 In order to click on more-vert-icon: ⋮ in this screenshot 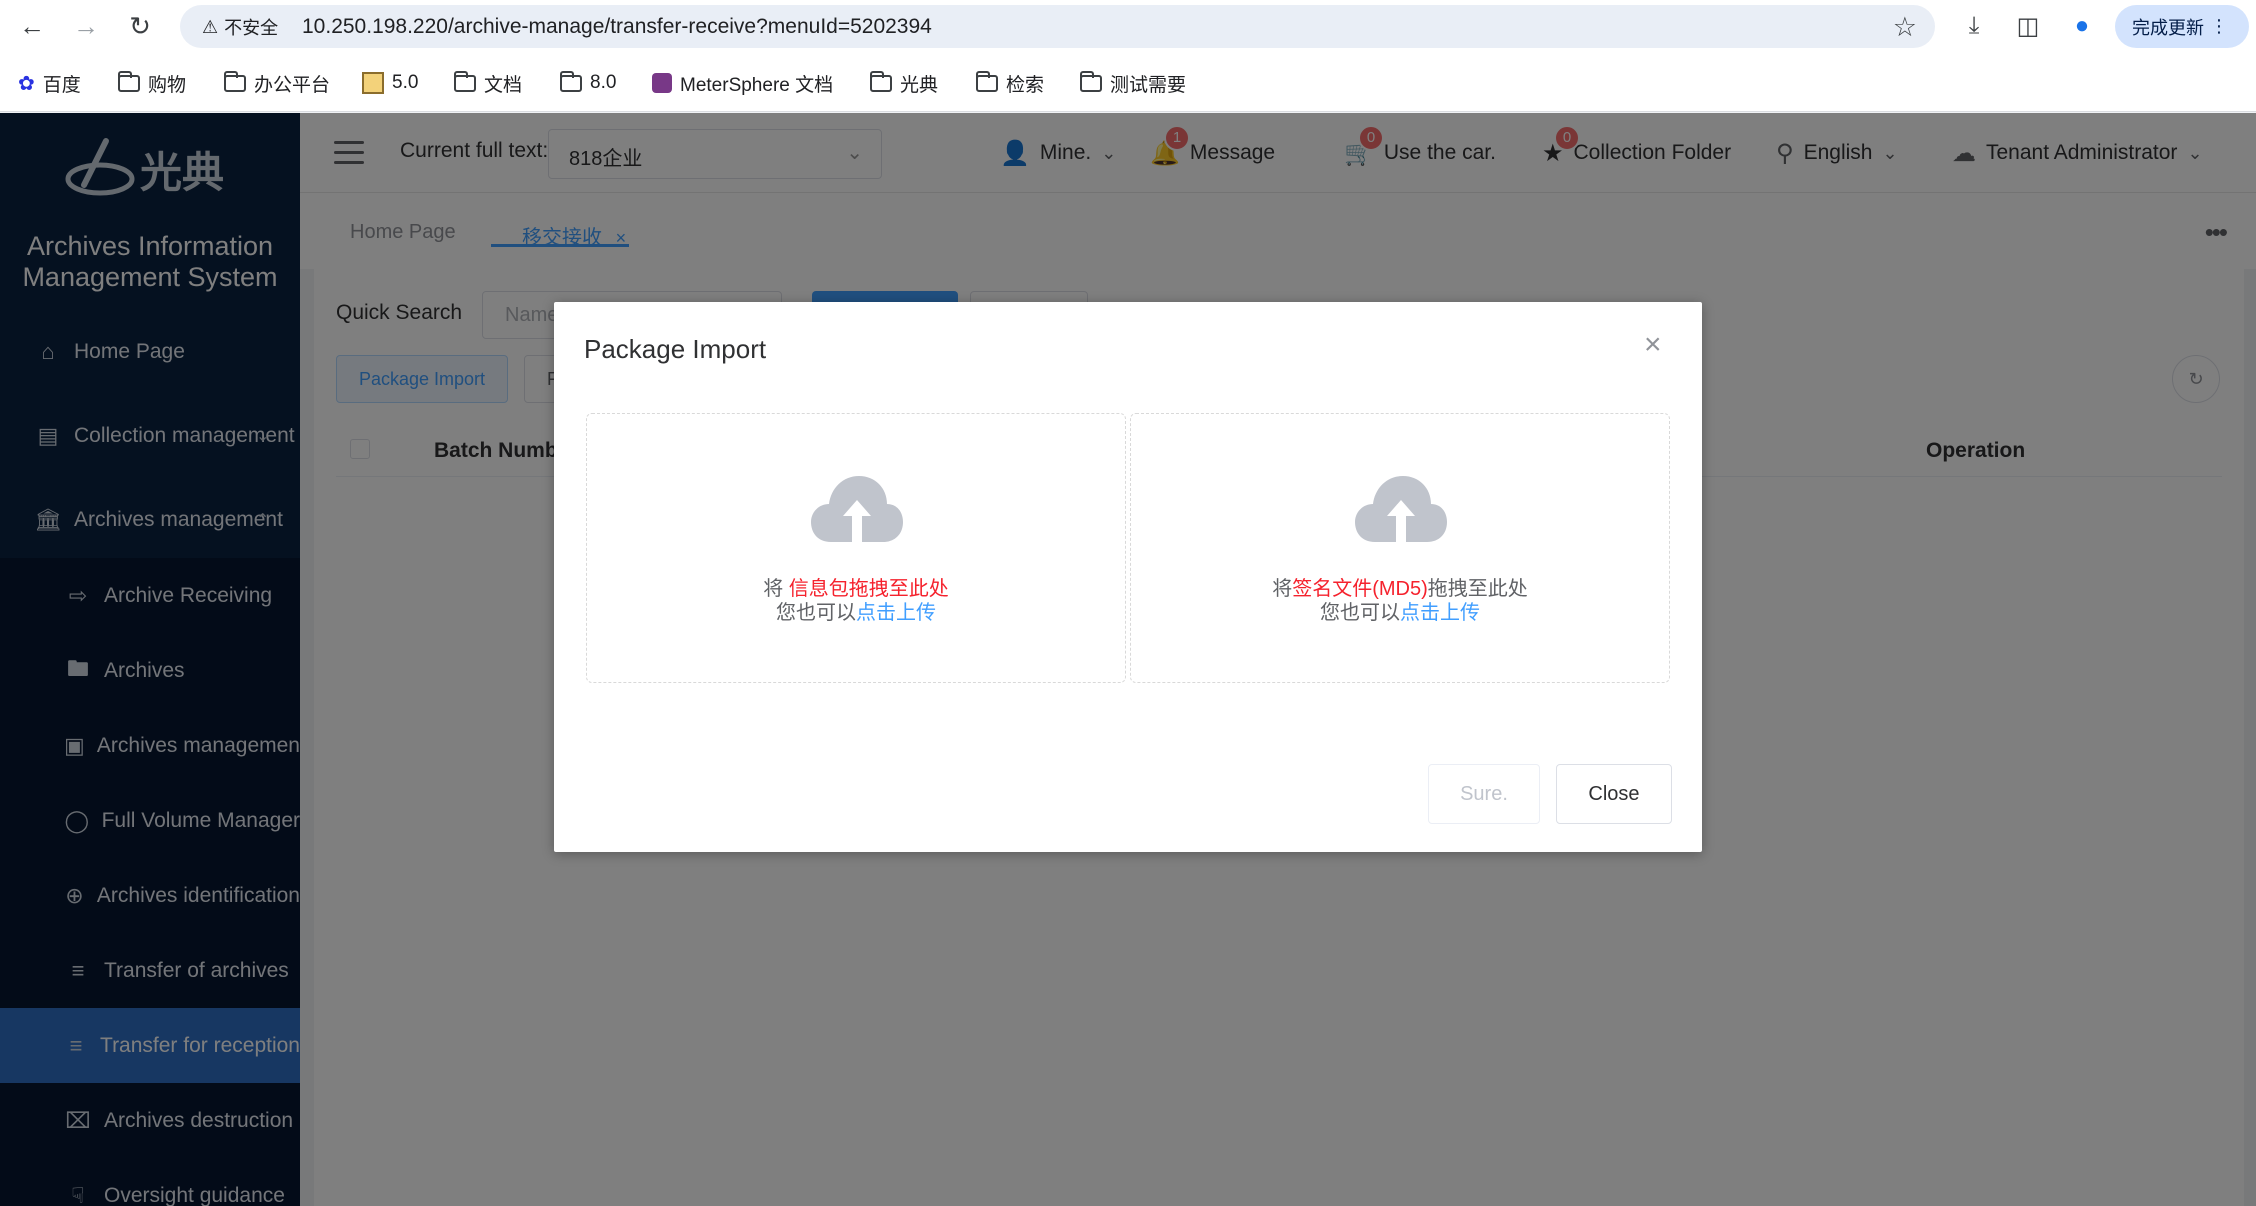, I will do `click(2219, 26)`.